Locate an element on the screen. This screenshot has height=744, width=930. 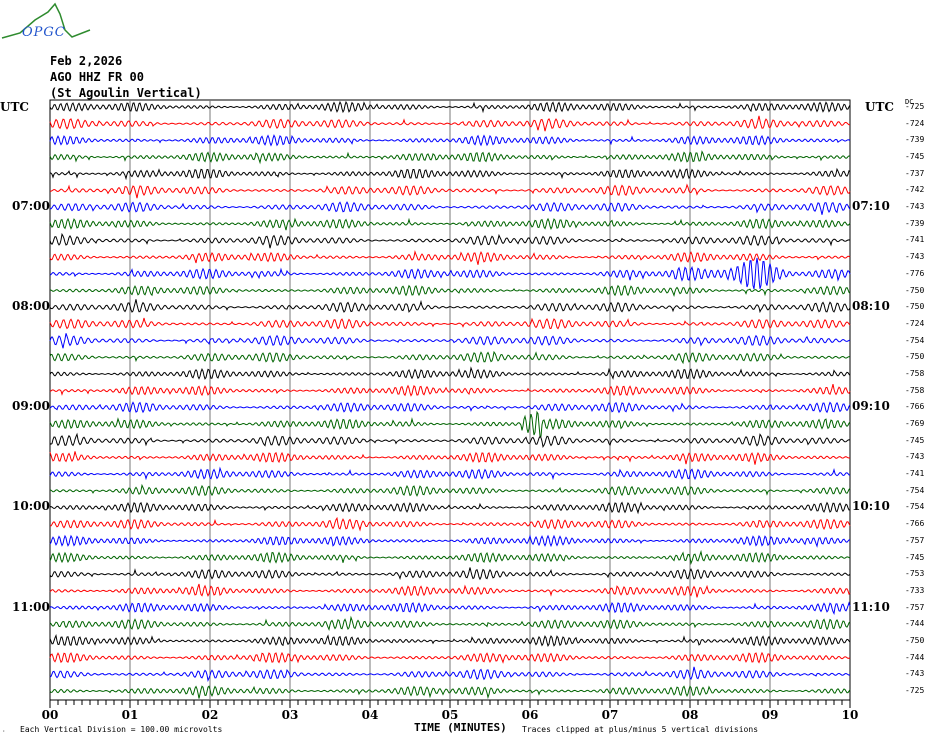
x-tick-label: 10 is located at coordinates (850, 715).